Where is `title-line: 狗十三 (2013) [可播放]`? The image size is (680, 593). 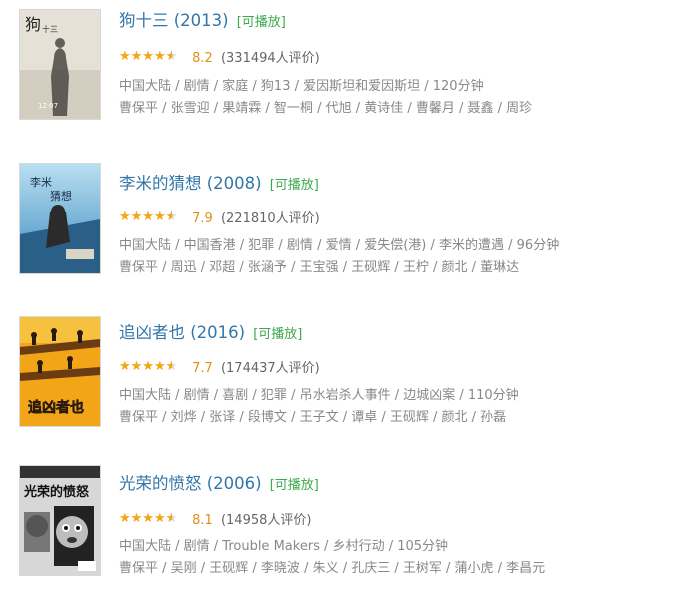
title-line: 狗十三 (2013) [可播放] is located at coordinates (202, 19).